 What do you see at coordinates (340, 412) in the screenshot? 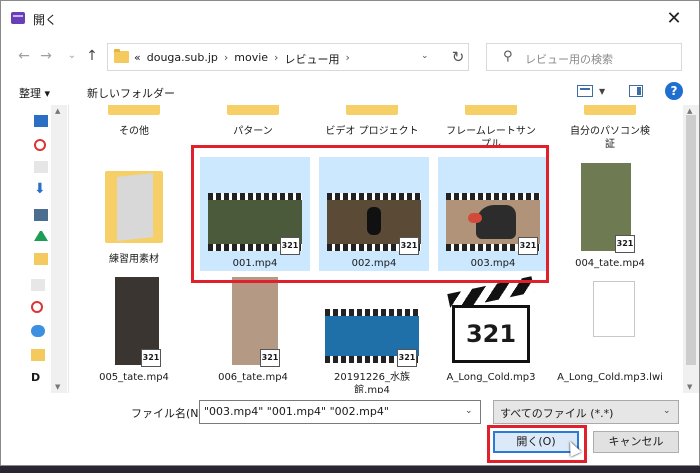
I see `filename-input: "003.mp4" "001.mp4" "002.mp4"` at bounding box center [340, 412].